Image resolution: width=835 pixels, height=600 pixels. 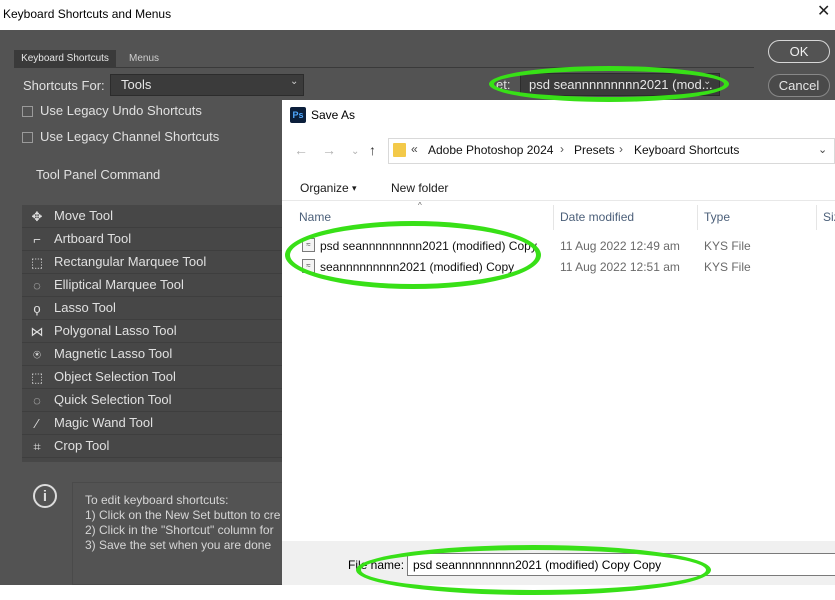 What do you see at coordinates (119, 284) in the screenshot?
I see `tool-label: Elliptical Marquee Tool` at bounding box center [119, 284].